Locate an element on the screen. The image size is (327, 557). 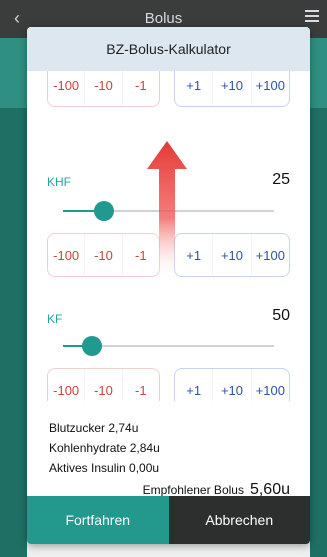
khf-minus-10-button: -10 is located at coordinates (104, 255).